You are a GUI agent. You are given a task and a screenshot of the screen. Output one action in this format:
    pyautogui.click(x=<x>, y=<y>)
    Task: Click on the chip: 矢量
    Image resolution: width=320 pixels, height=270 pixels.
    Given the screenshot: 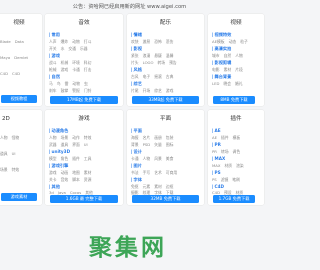 What is the action you would take?
    pyautogui.click(x=158, y=144)
    